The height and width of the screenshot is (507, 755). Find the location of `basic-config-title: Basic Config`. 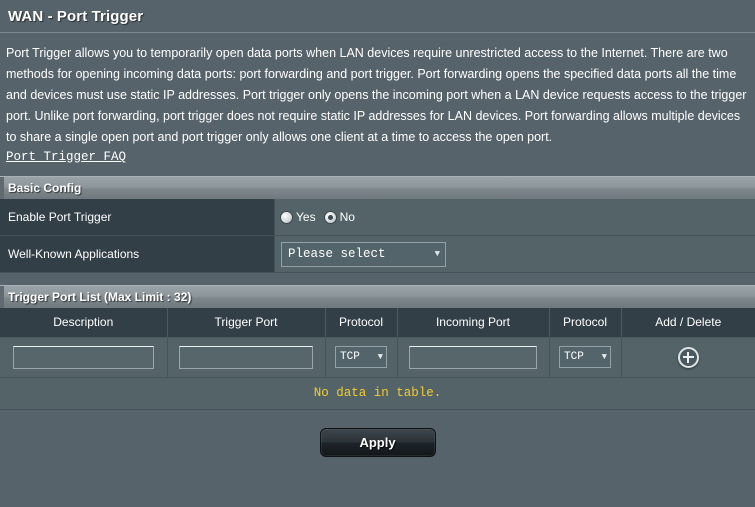

basic-config-title: Basic Config is located at coordinates (45, 188).